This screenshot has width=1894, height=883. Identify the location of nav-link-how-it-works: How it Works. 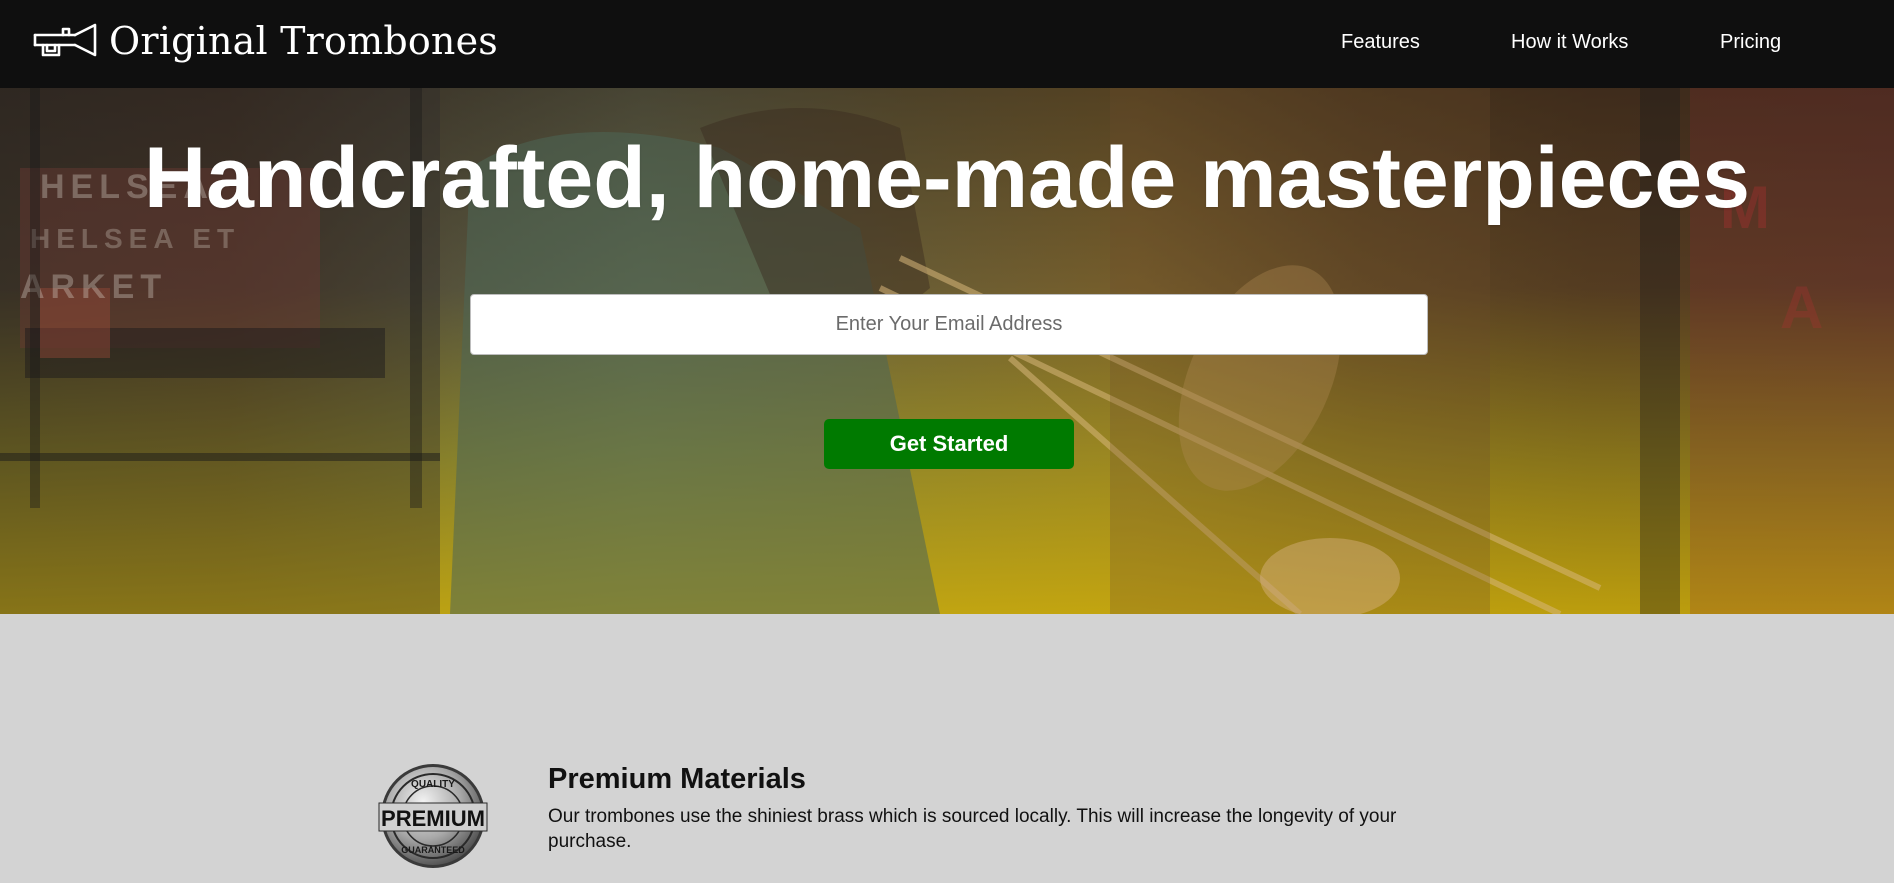
(1569, 42).